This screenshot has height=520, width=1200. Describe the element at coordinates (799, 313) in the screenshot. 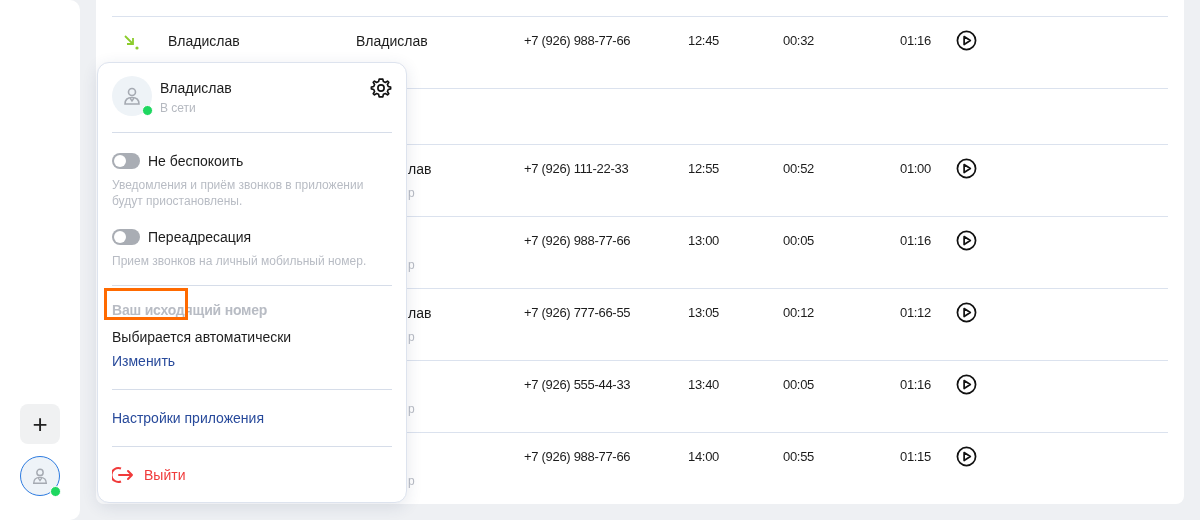

I see `call-duration: 00:12` at that location.